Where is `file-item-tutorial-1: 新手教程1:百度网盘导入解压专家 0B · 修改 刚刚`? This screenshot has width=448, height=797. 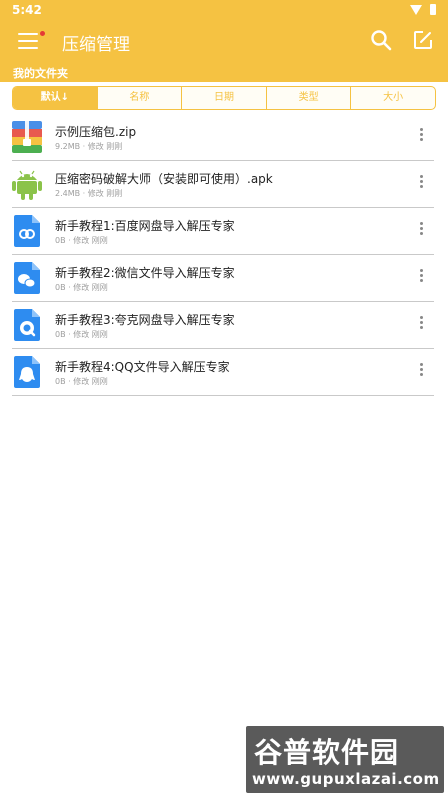 file-item-tutorial-1: 新手教程1:百度网盘导入解压专家 0B · 修改 刚刚 is located at coordinates (223, 231).